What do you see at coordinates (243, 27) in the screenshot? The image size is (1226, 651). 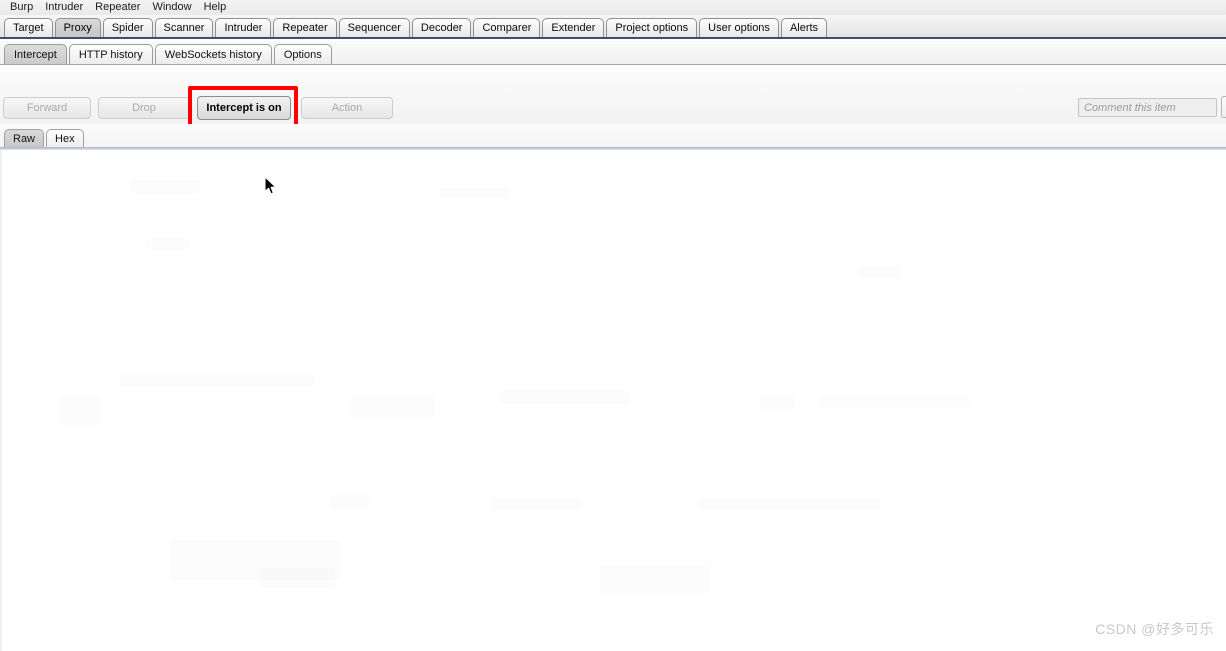 I see `tab-intruder: Intruder` at bounding box center [243, 27].